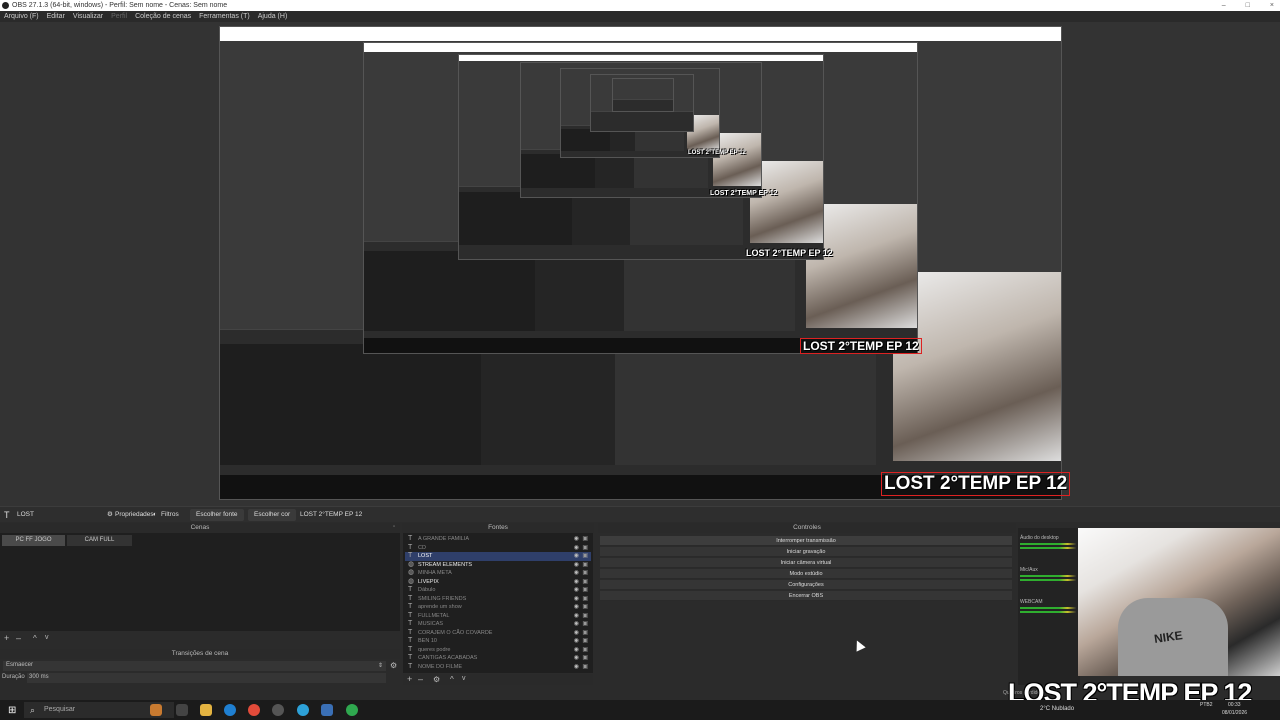 This screenshot has width=1280, height=720. I want to click on properties-button: Propriedades, so click(134, 515).